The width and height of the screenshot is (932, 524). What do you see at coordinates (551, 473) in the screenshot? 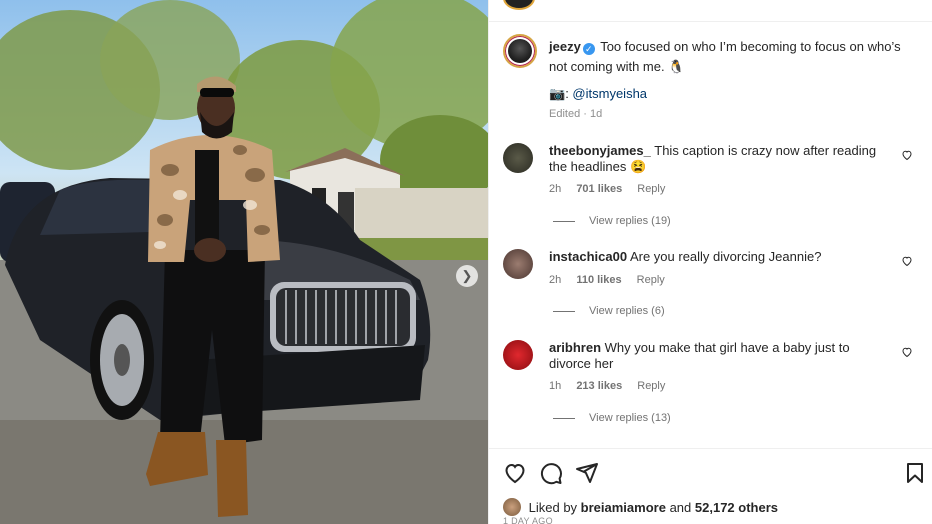
I see `comment-icon` at bounding box center [551, 473].